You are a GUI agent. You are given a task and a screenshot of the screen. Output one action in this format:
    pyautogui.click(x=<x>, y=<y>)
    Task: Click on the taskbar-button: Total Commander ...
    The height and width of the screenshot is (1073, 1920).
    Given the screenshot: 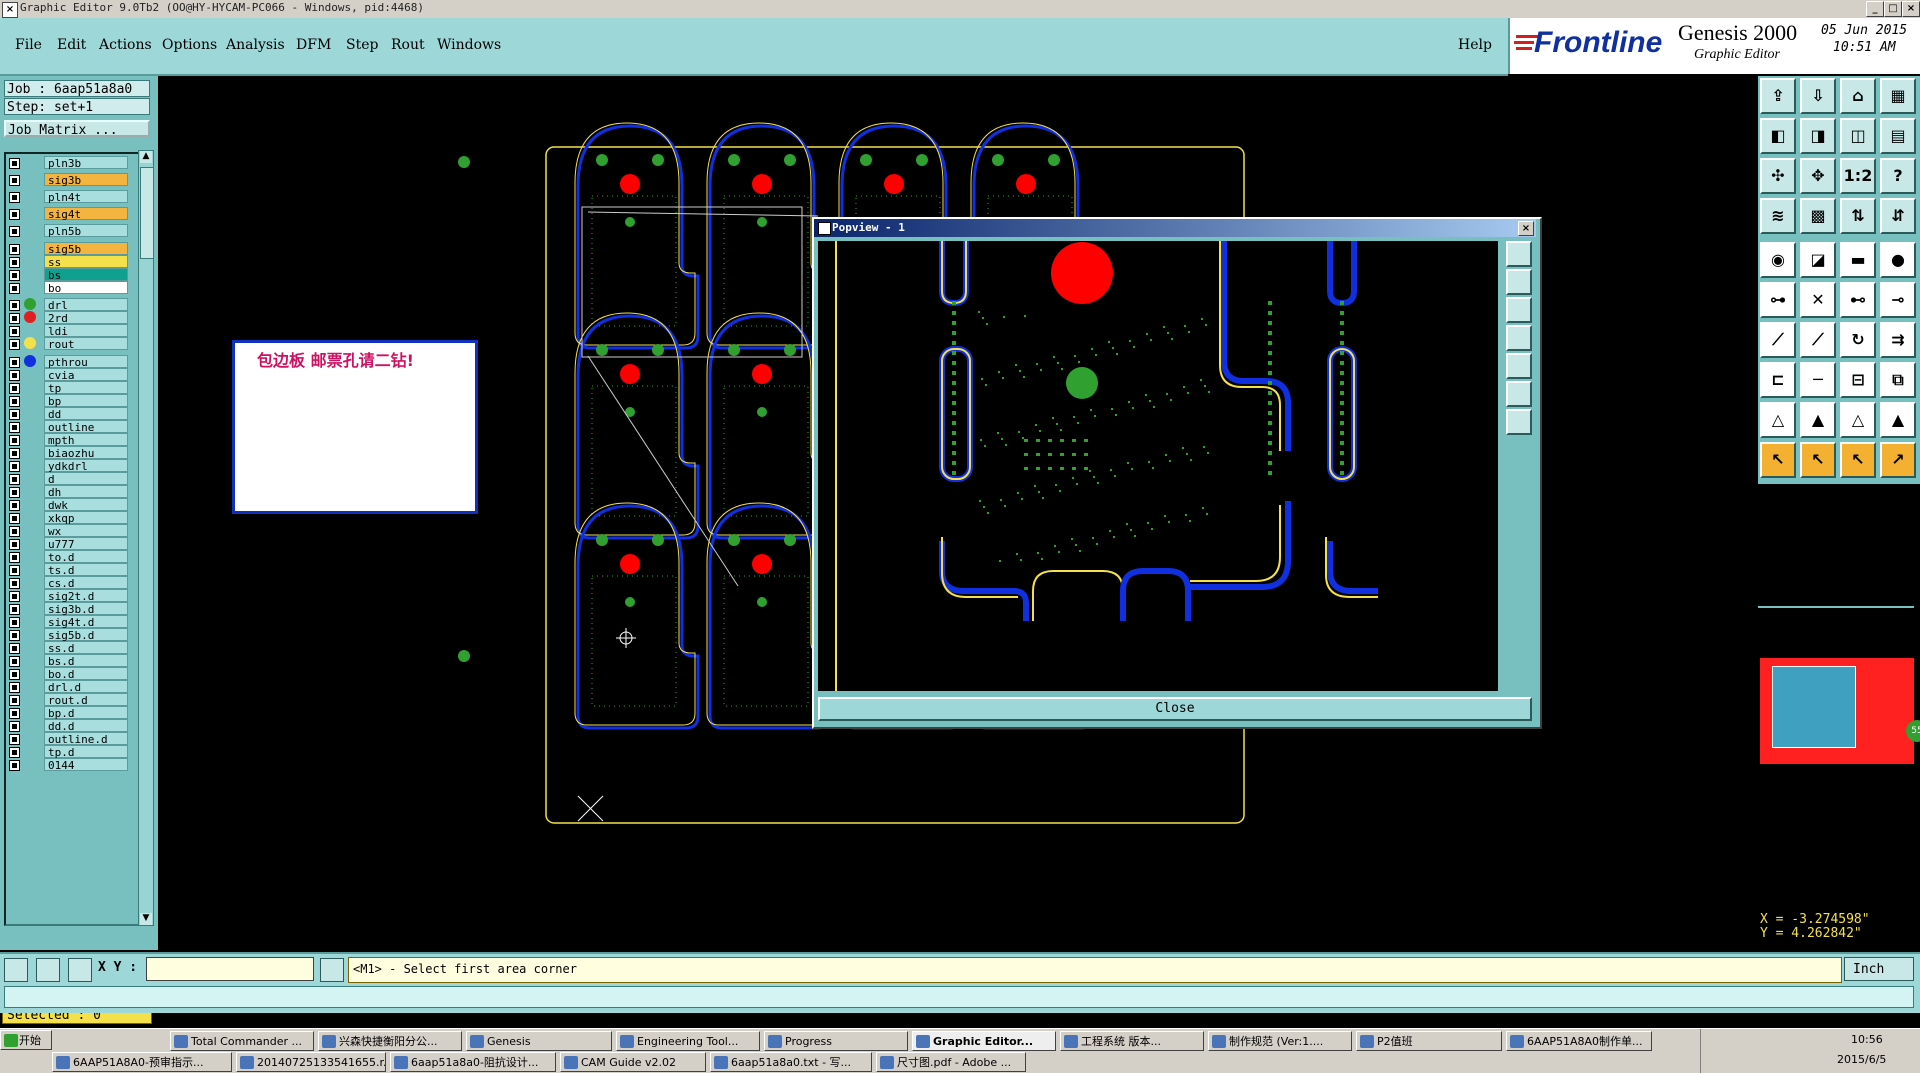 What is the action you would take?
    pyautogui.click(x=242, y=1041)
    